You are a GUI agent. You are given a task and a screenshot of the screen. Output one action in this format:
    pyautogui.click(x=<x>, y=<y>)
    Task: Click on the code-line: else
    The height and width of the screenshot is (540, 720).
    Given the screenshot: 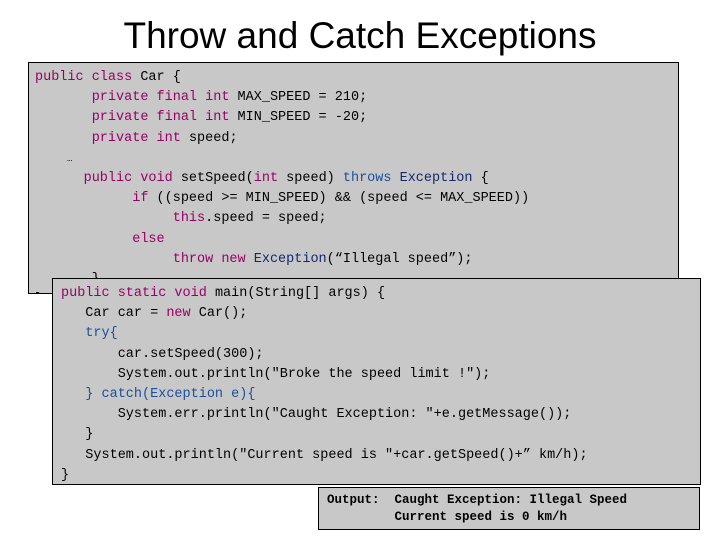 What is the action you would take?
    pyautogui.click(x=356, y=240)
    